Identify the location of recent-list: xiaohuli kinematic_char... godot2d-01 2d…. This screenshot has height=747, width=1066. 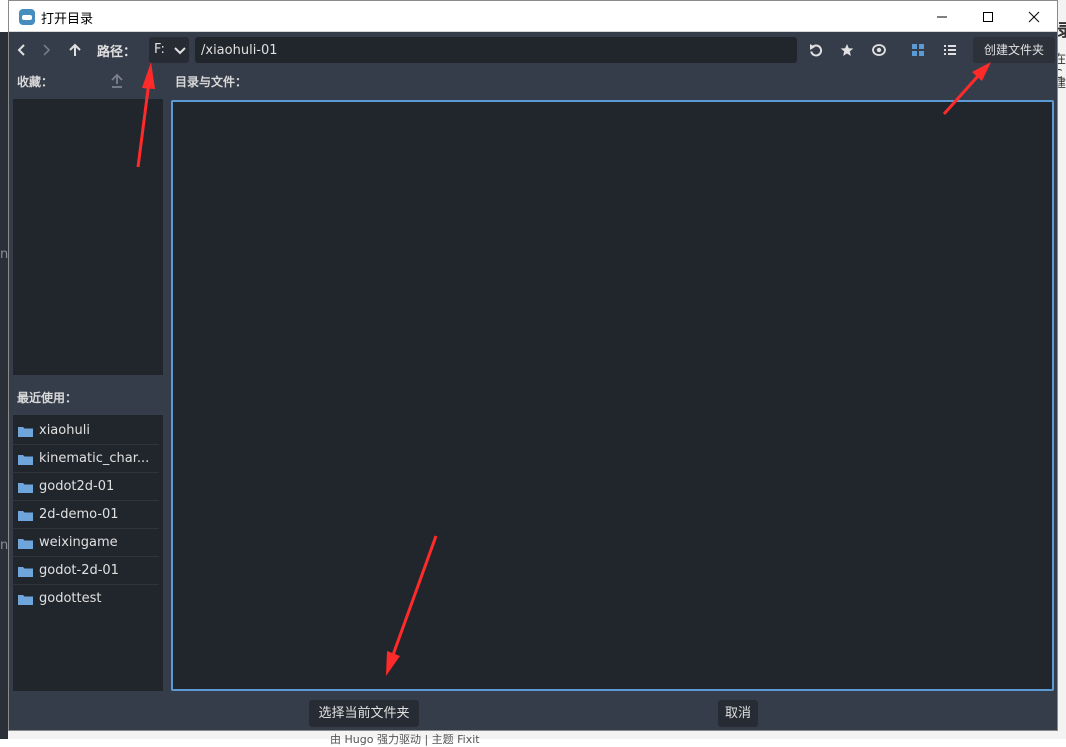
(88, 553).